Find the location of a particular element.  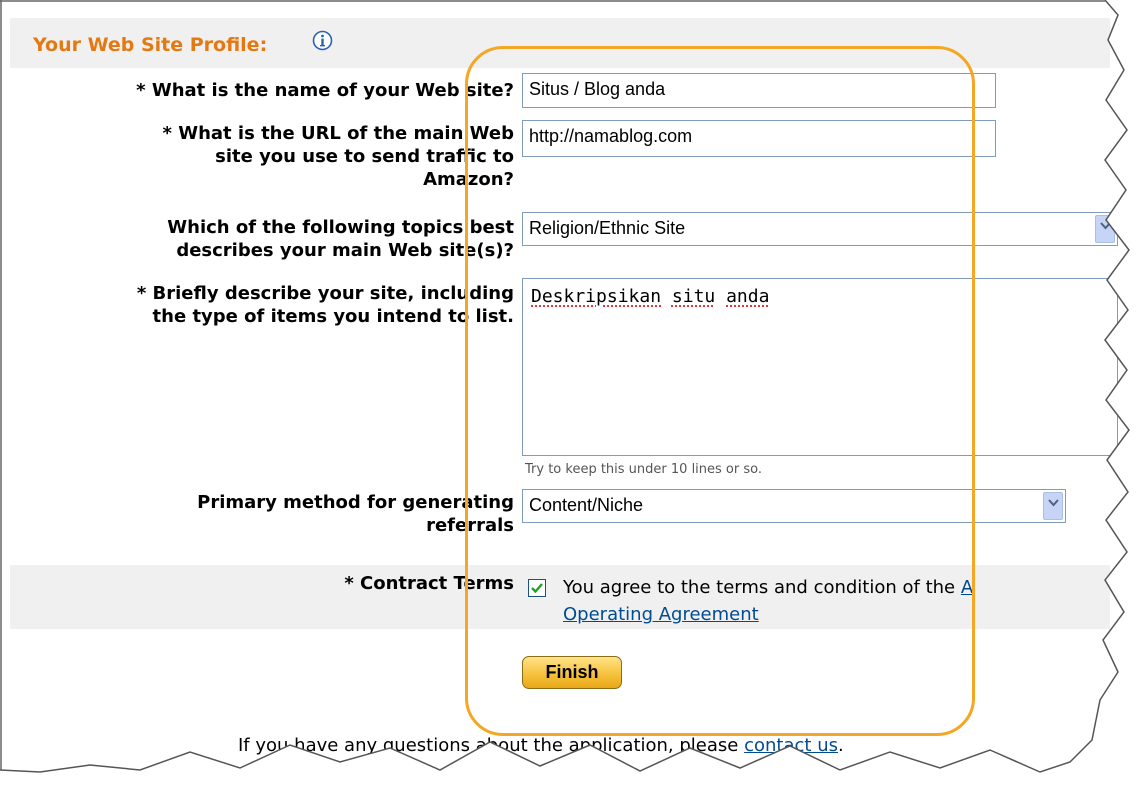

contract-checkbox is located at coordinates (537, 588).